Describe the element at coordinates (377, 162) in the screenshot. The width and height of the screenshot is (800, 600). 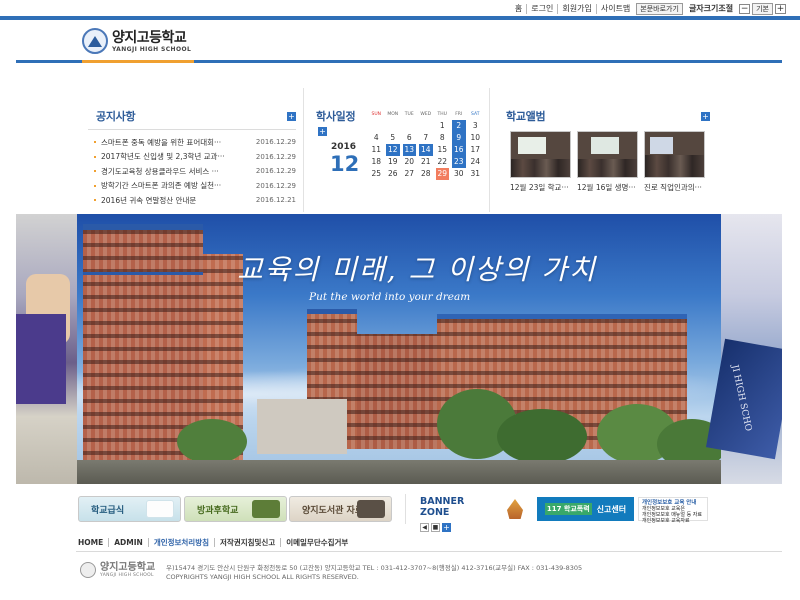
I see `calendar-day: 18` at that location.